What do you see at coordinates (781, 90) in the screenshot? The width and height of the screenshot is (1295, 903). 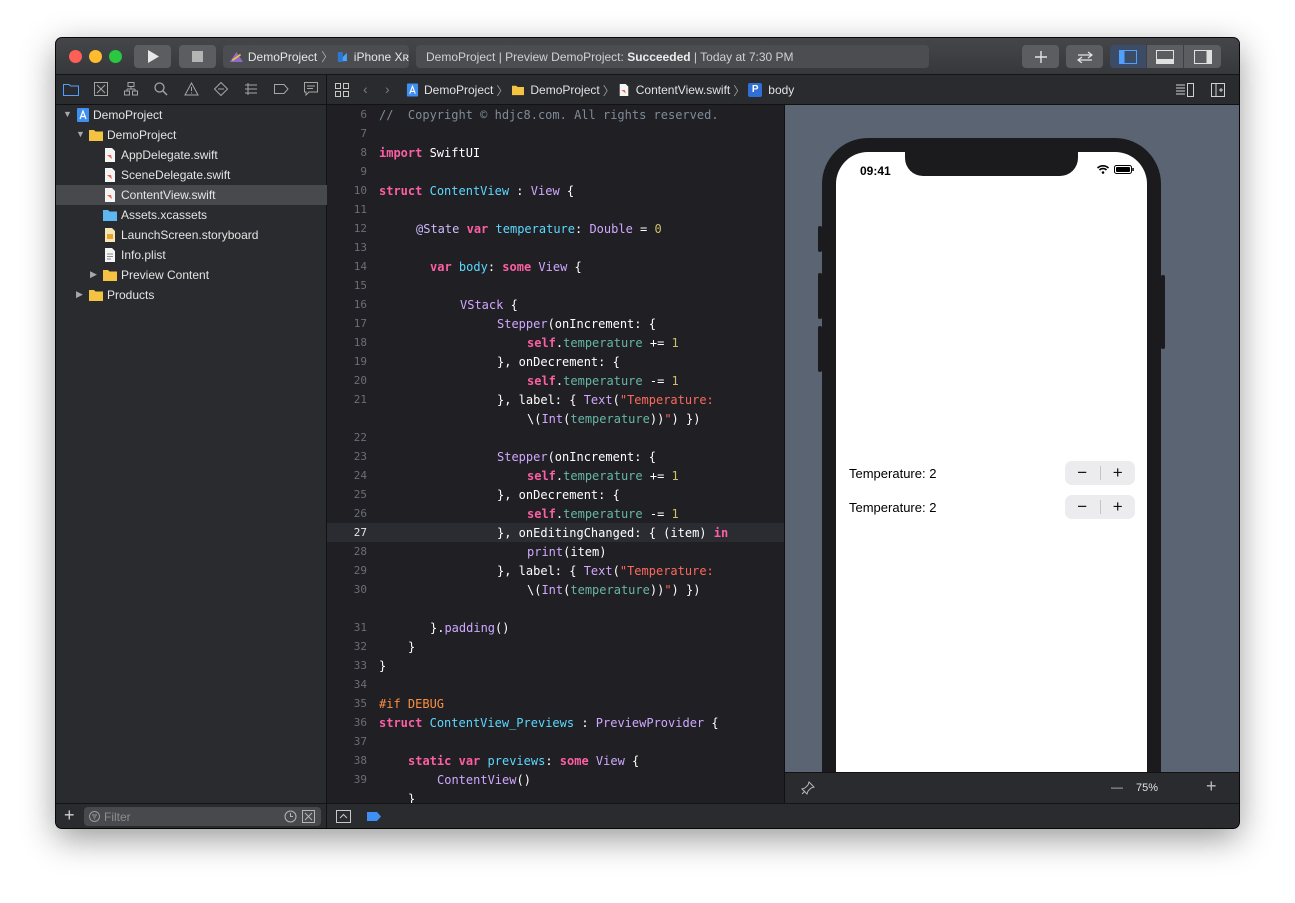 I see `breadcrumb-symbol: body` at bounding box center [781, 90].